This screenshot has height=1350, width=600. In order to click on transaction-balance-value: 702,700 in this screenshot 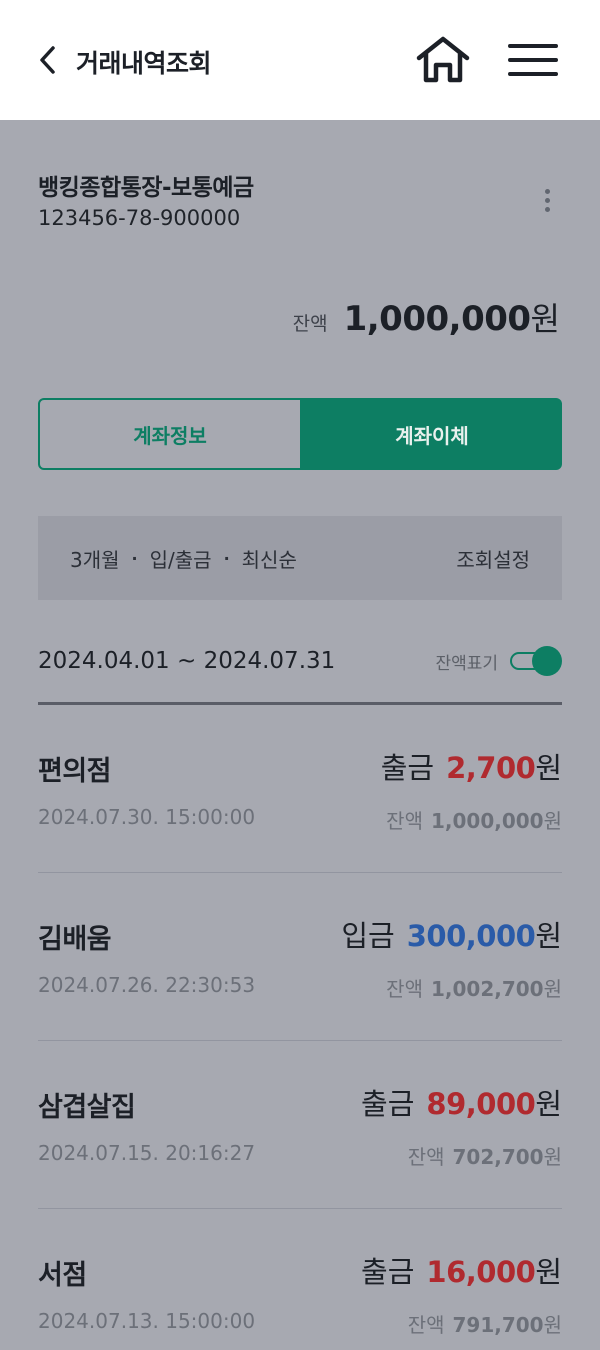, I will do `click(498, 1157)`.